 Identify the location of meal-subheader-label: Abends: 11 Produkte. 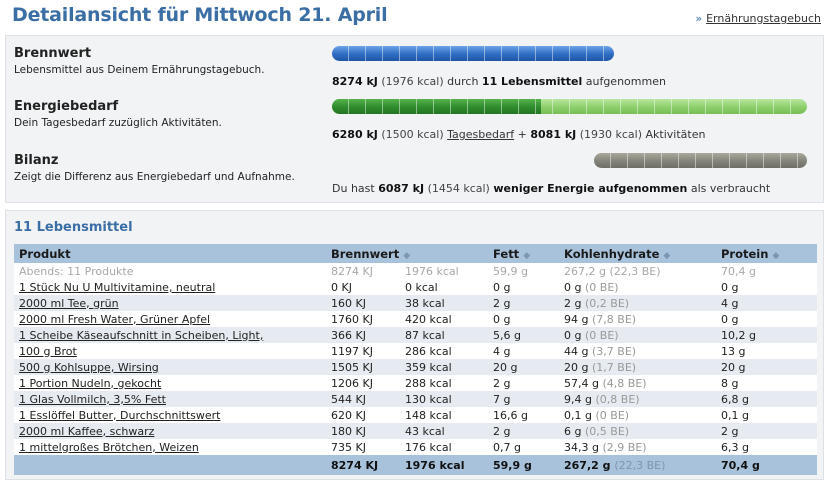
(170, 271).